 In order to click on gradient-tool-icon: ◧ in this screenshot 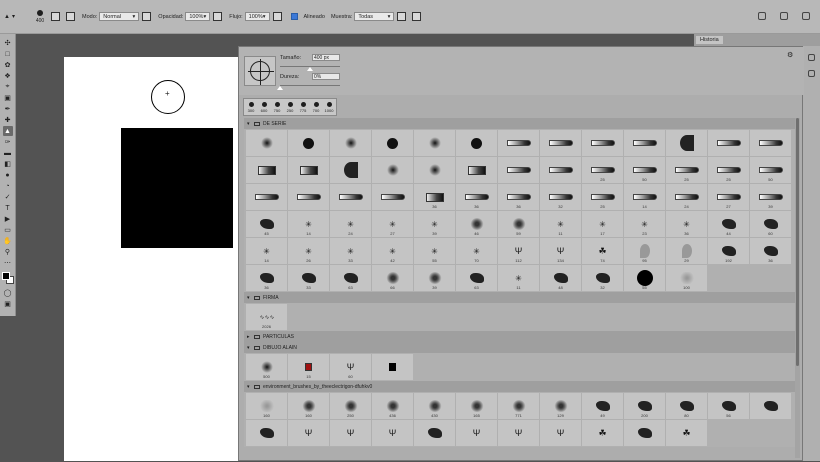, I will do `click(8, 164)`.